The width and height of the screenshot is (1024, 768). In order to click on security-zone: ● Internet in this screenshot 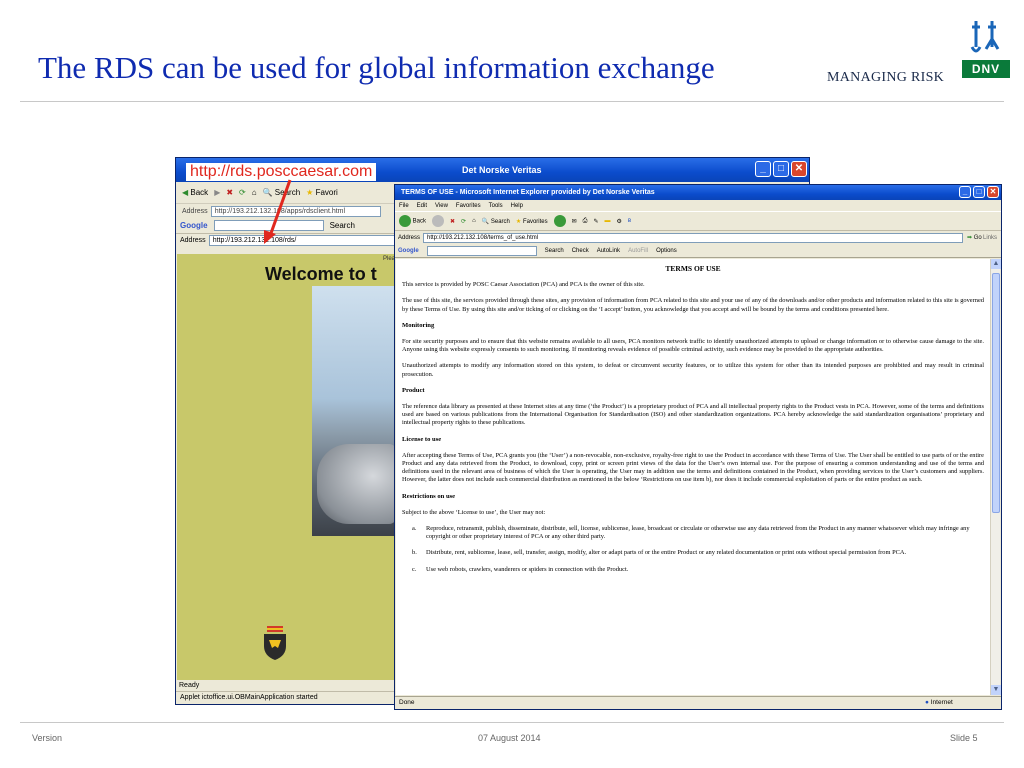, I will do `click(939, 702)`.